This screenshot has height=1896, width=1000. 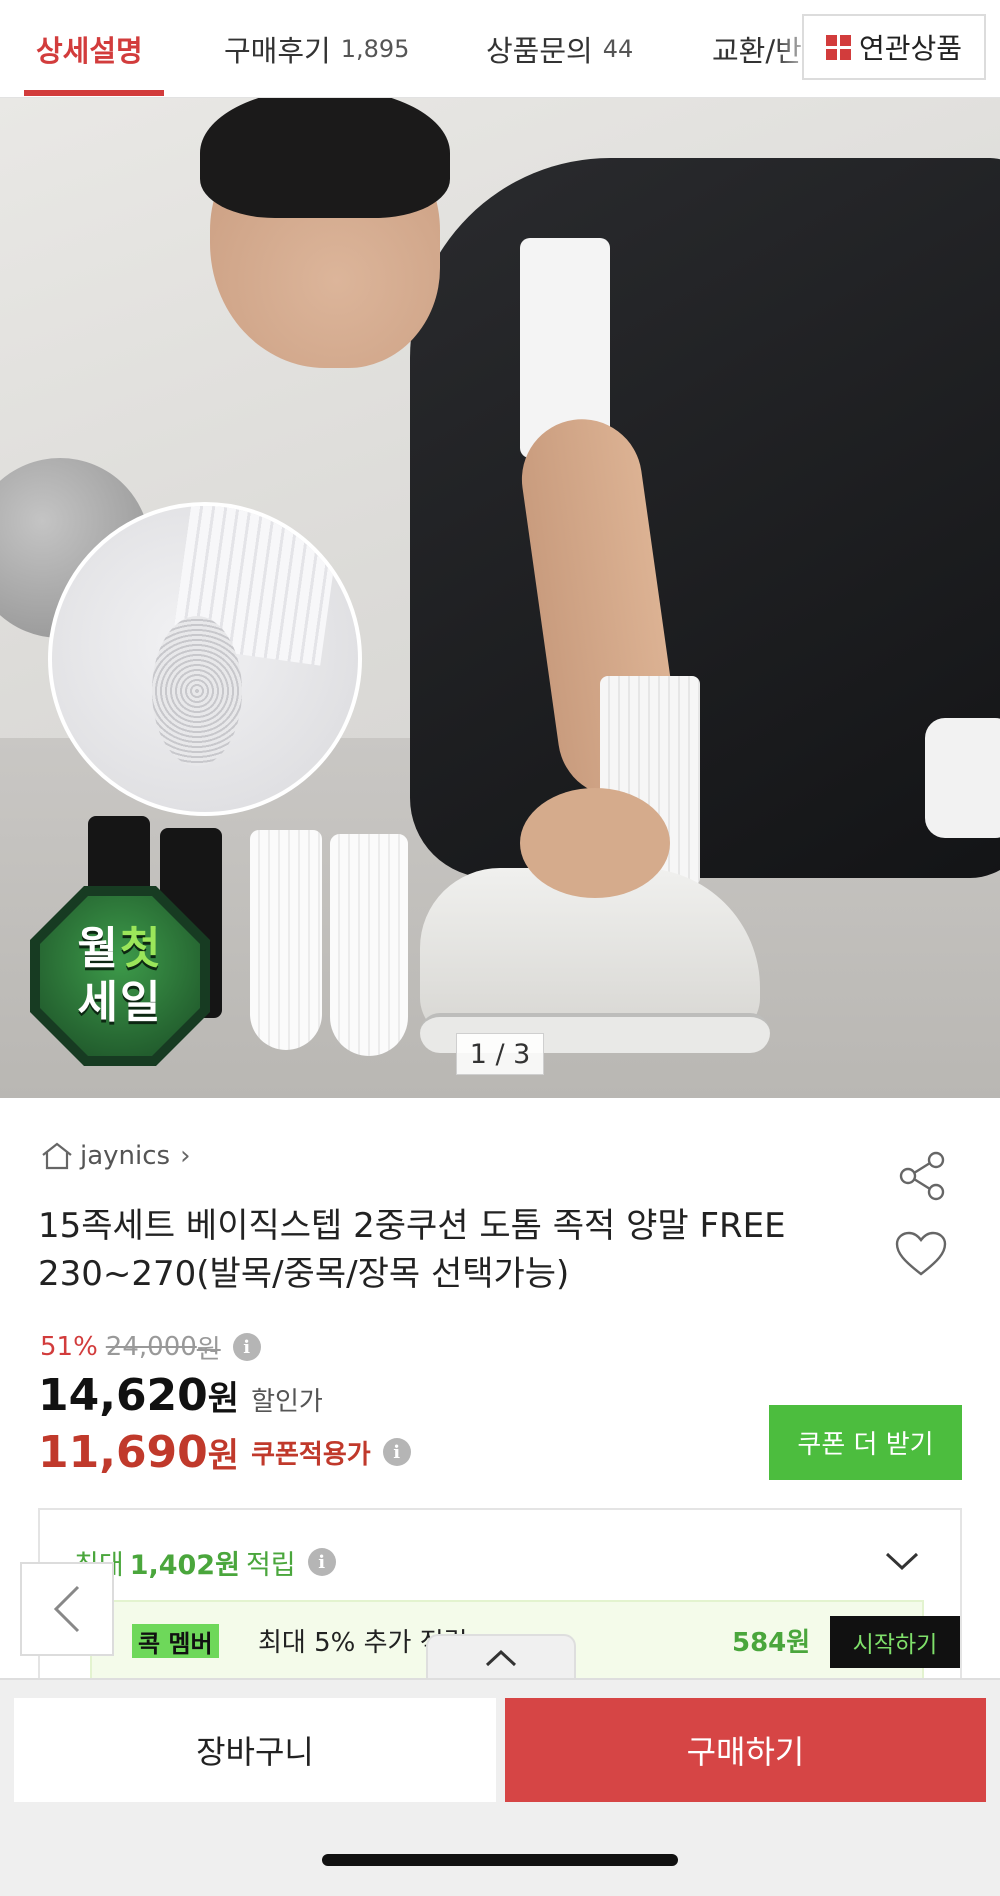 What do you see at coordinates (184, 1565) in the screenshot?
I see `points-amount: 1,402원` at bounding box center [184, 1565].